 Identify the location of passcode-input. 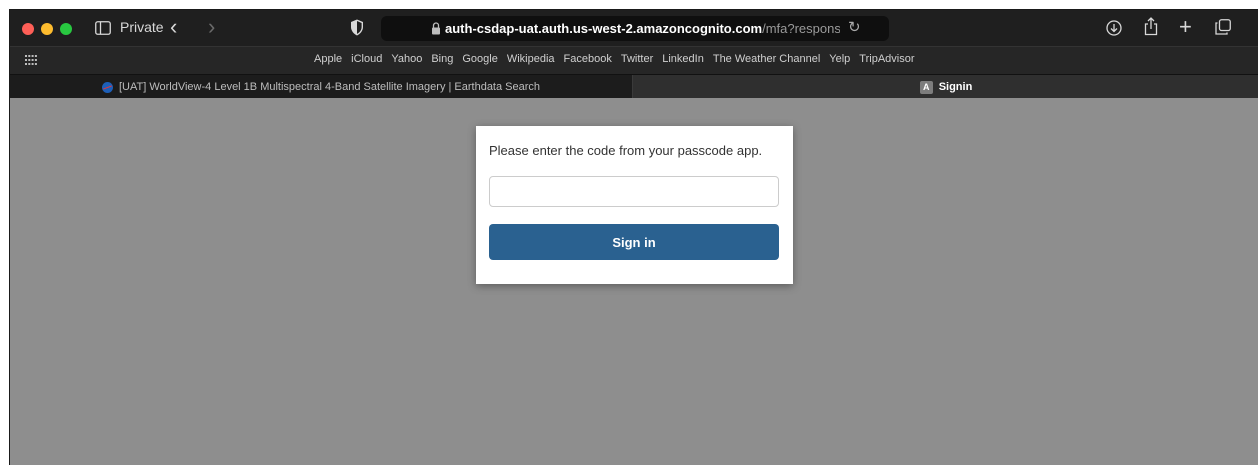
(634, 191).